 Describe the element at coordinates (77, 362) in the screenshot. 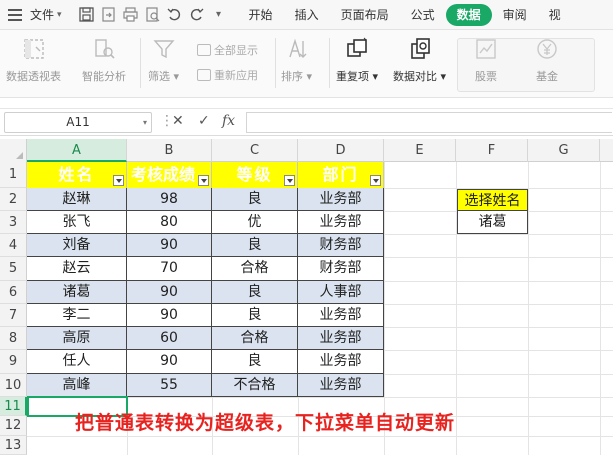

I see `table-cell-name: 任人` at that location.